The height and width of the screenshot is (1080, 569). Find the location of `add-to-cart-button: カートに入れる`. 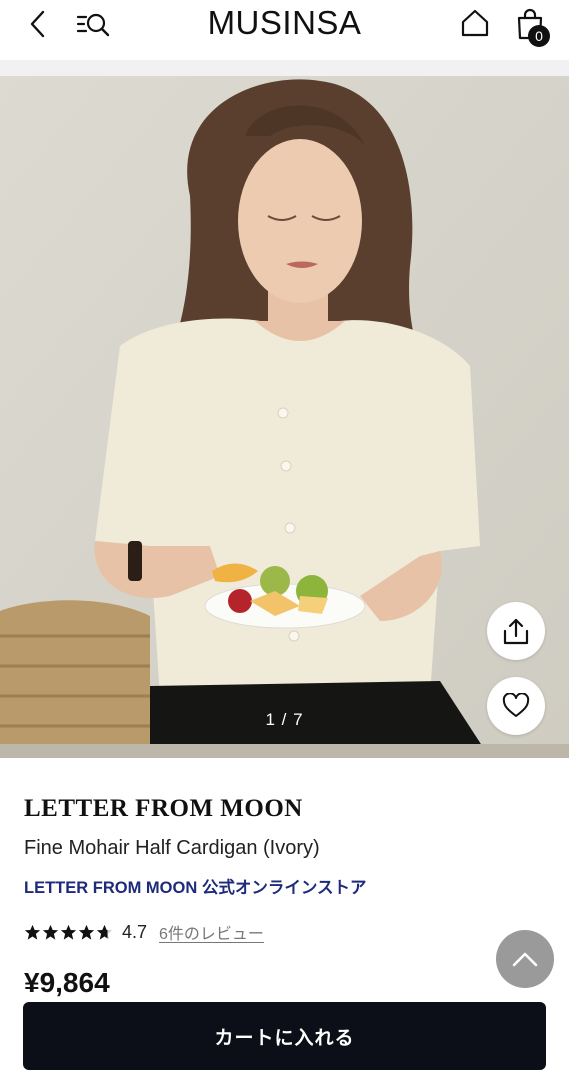

add-to-cart-button: カートに入れる is located at coordinates (284, 1036).